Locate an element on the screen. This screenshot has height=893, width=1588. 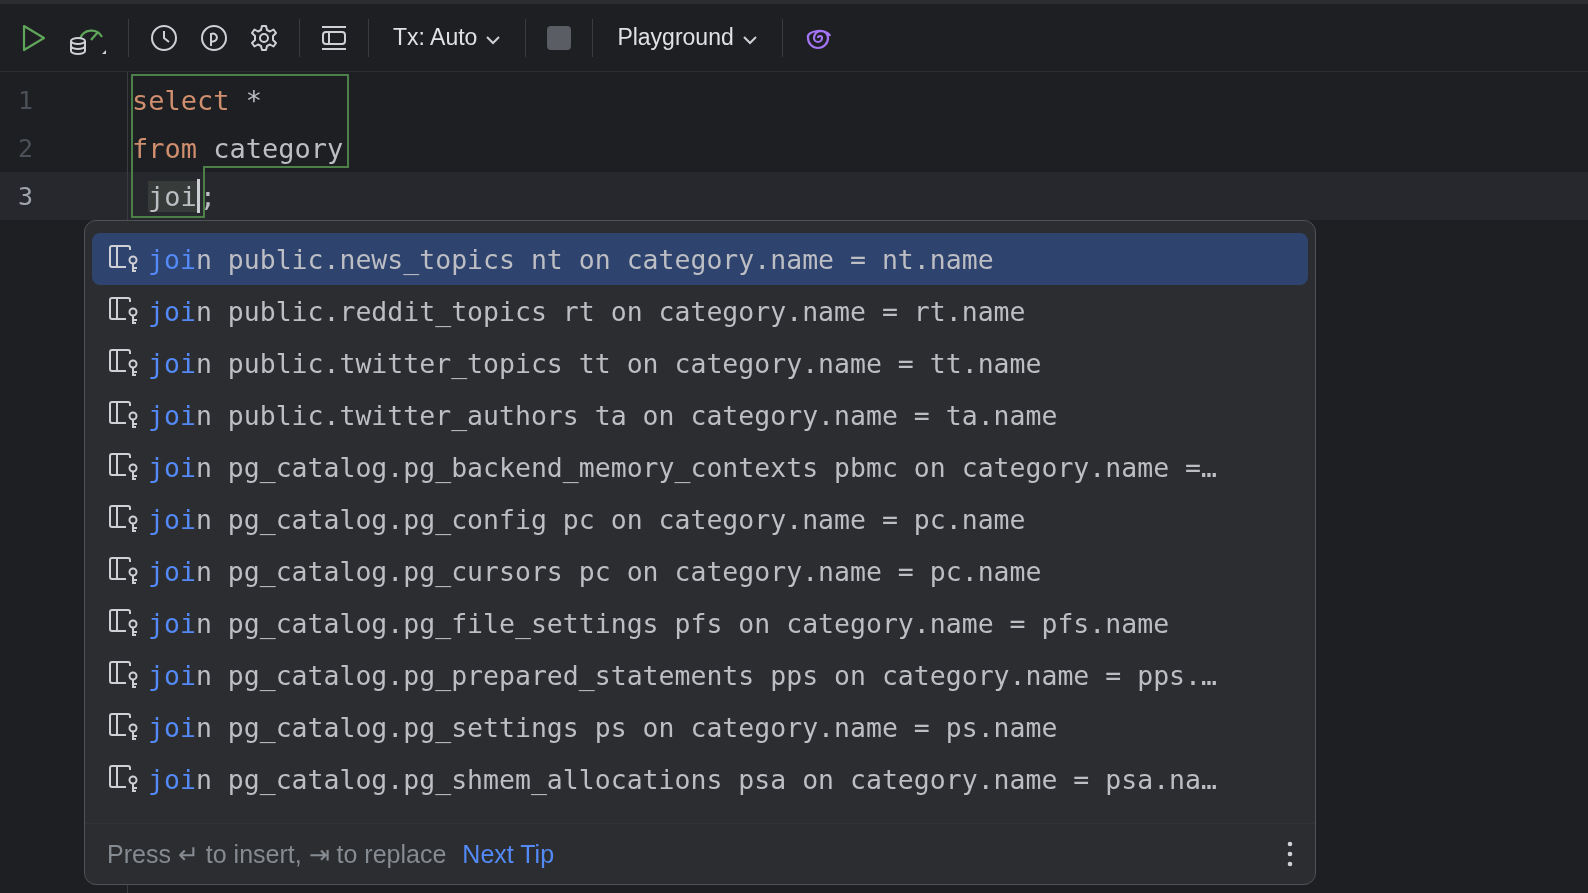
code-line: from category is located at coordinates (238, 148).